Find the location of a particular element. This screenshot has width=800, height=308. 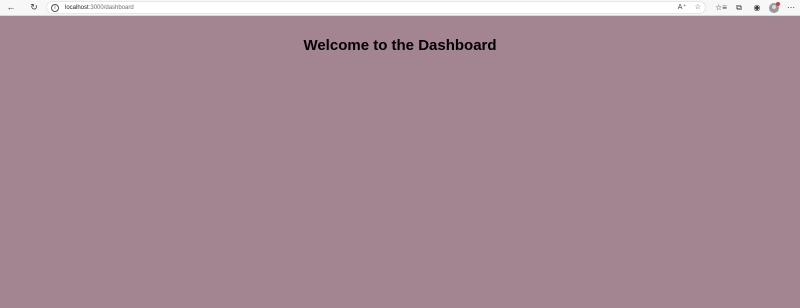

extension-icon: ◉ is located at coordinates (757, 8).